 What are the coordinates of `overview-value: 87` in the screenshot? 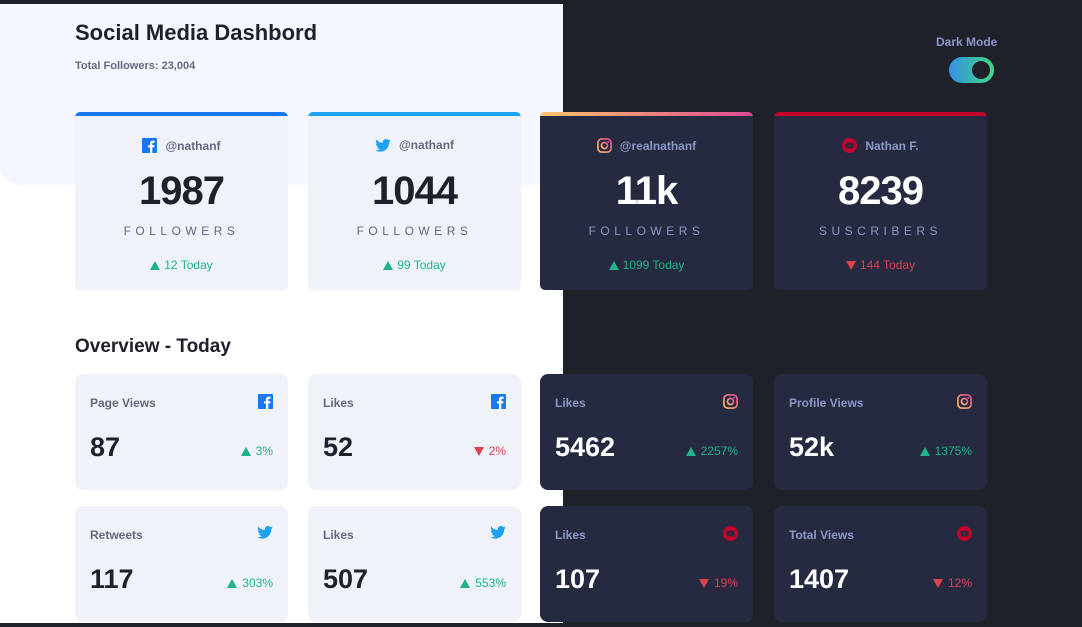 It's located at (105, 447).